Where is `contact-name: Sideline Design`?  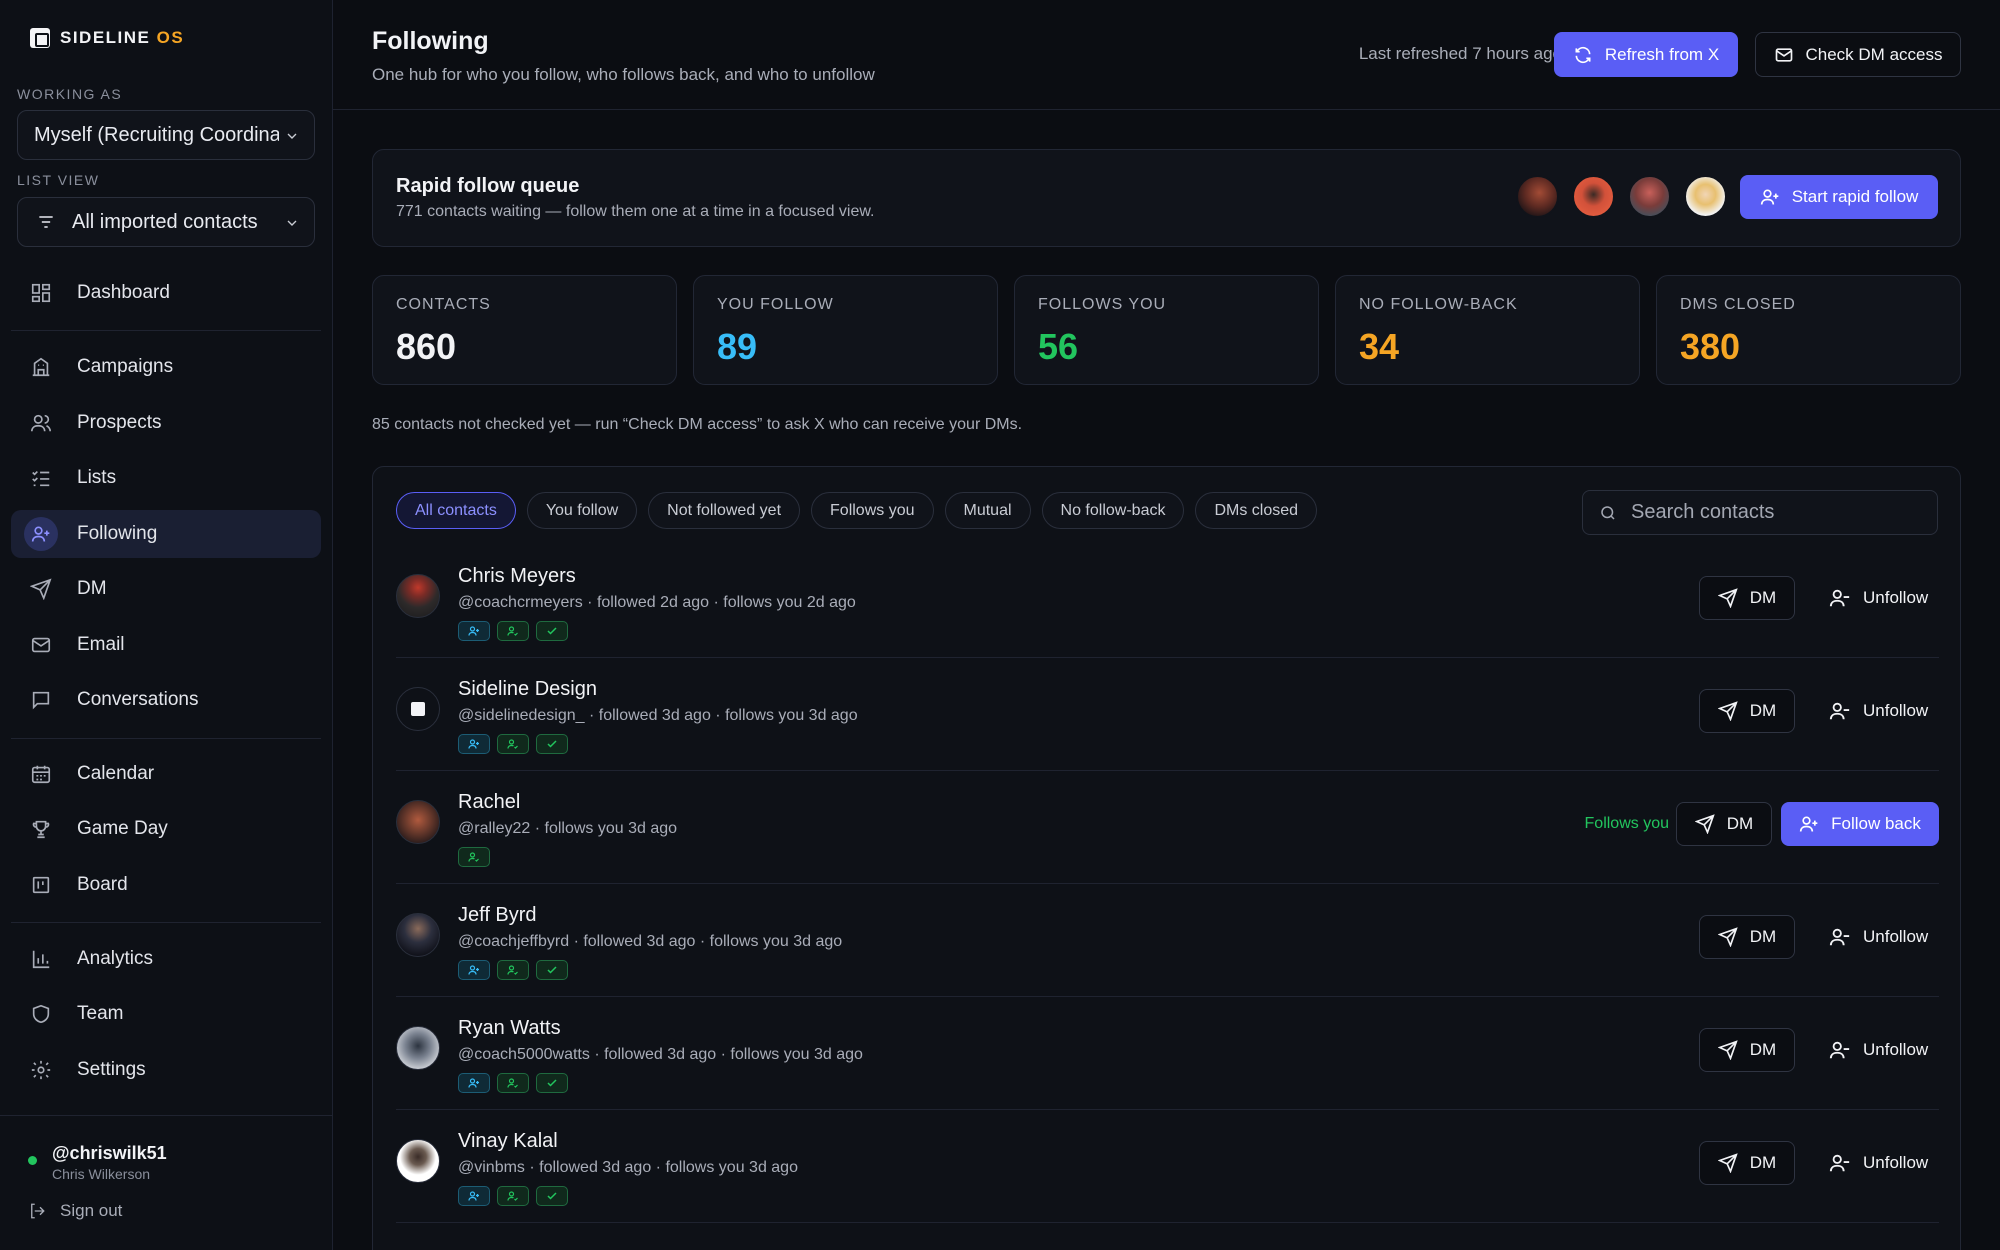
contact-name: Sideline Design is located at coordinates (527, 689).